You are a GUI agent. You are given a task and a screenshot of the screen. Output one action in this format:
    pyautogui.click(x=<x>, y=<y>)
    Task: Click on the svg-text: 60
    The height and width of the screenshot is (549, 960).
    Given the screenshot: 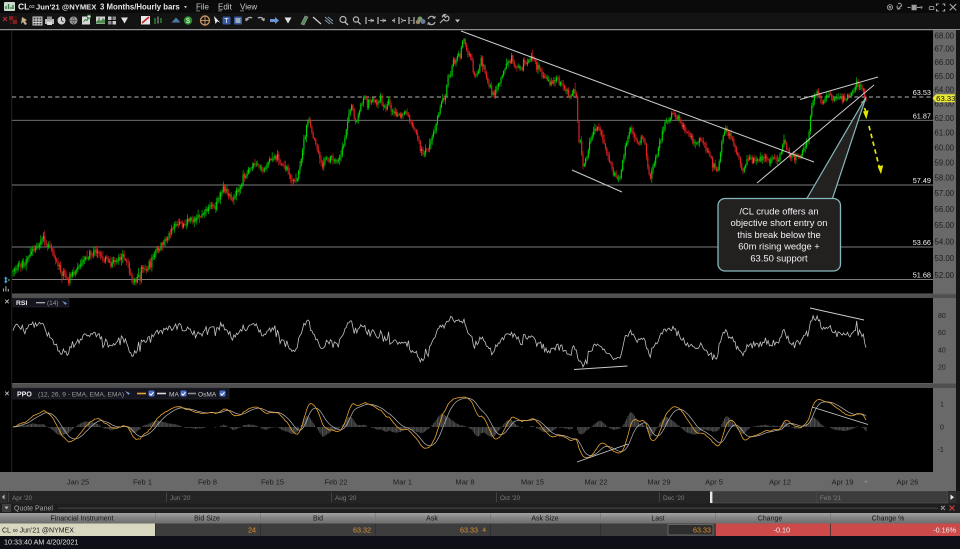 What is the action you would take?
    pyautogui.click(x=942, y=333)
    